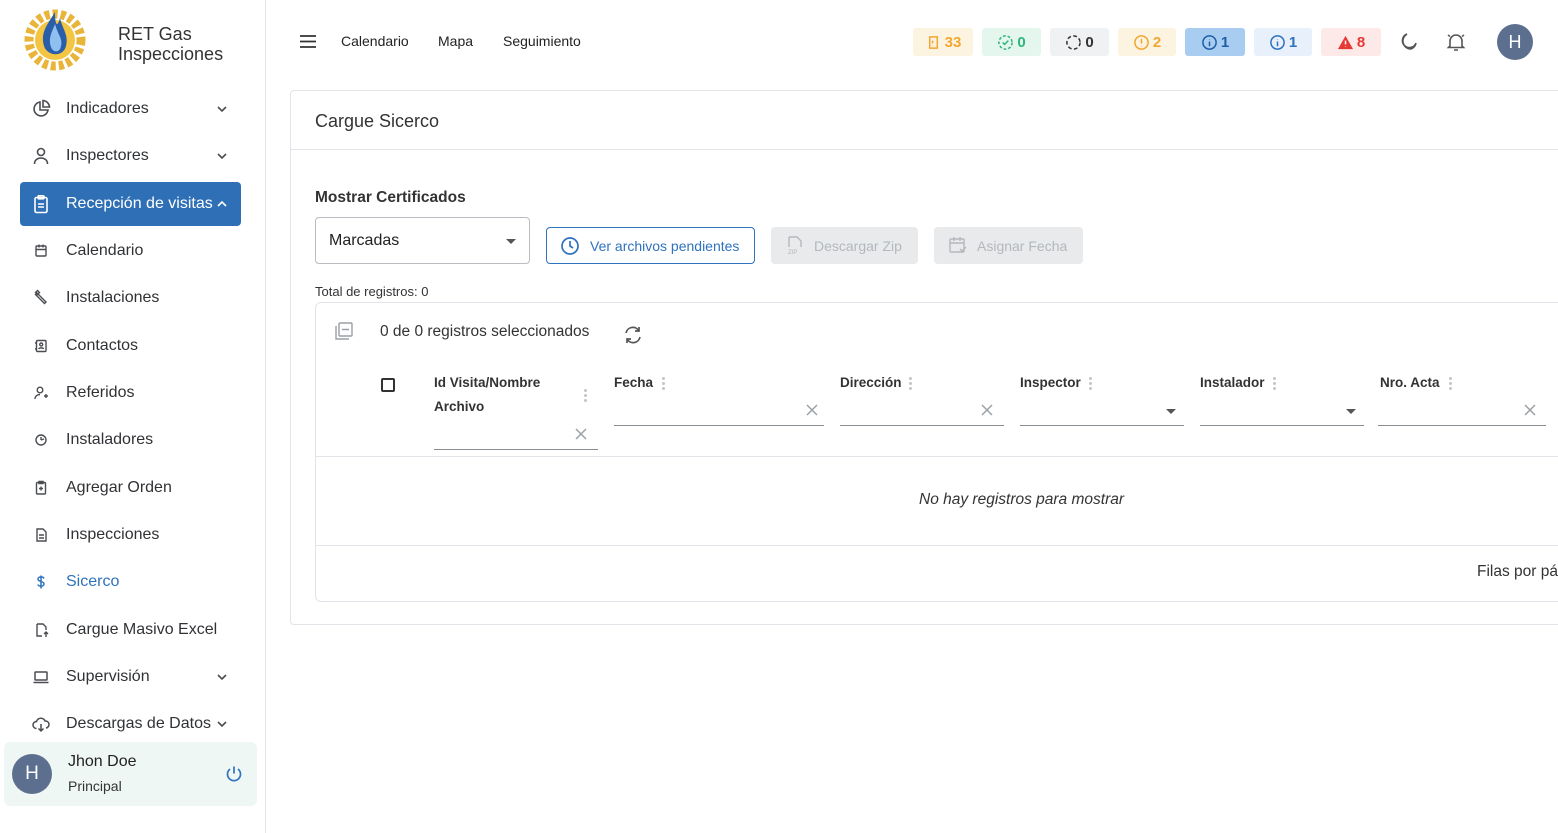  What do you see at coordinates (1102, 425) in the screenshot?
I see `filter-select-inspector` at bounding box center [1102, 425].